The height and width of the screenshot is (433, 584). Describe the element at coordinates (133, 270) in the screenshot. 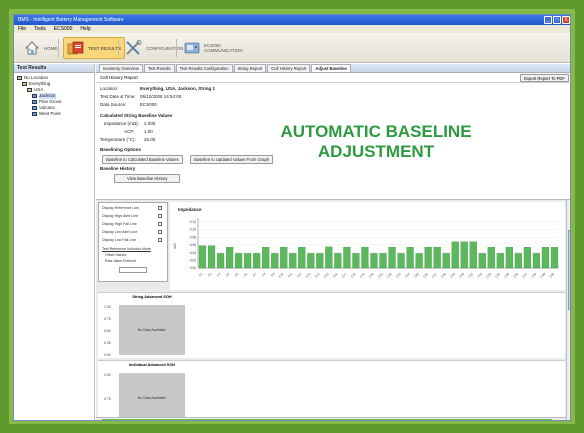

I see `reference-value-input` at that location.